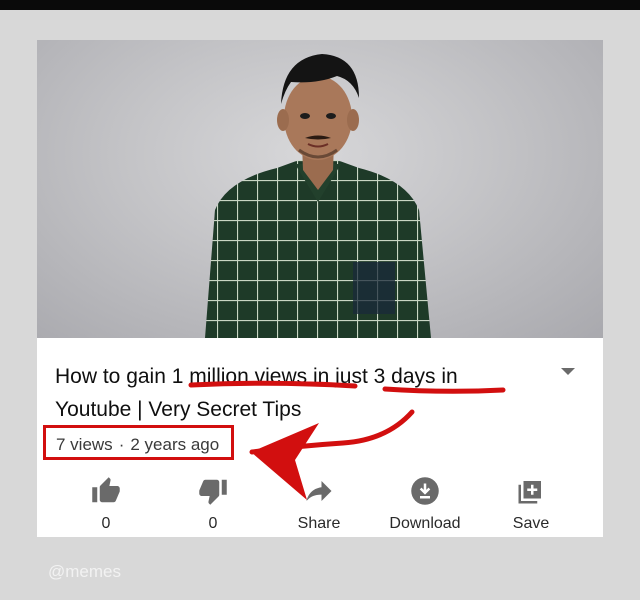 Image resolution: width=640 pixels, height=600 pixels. I want to click on download-label: Download, so click(425, 523).